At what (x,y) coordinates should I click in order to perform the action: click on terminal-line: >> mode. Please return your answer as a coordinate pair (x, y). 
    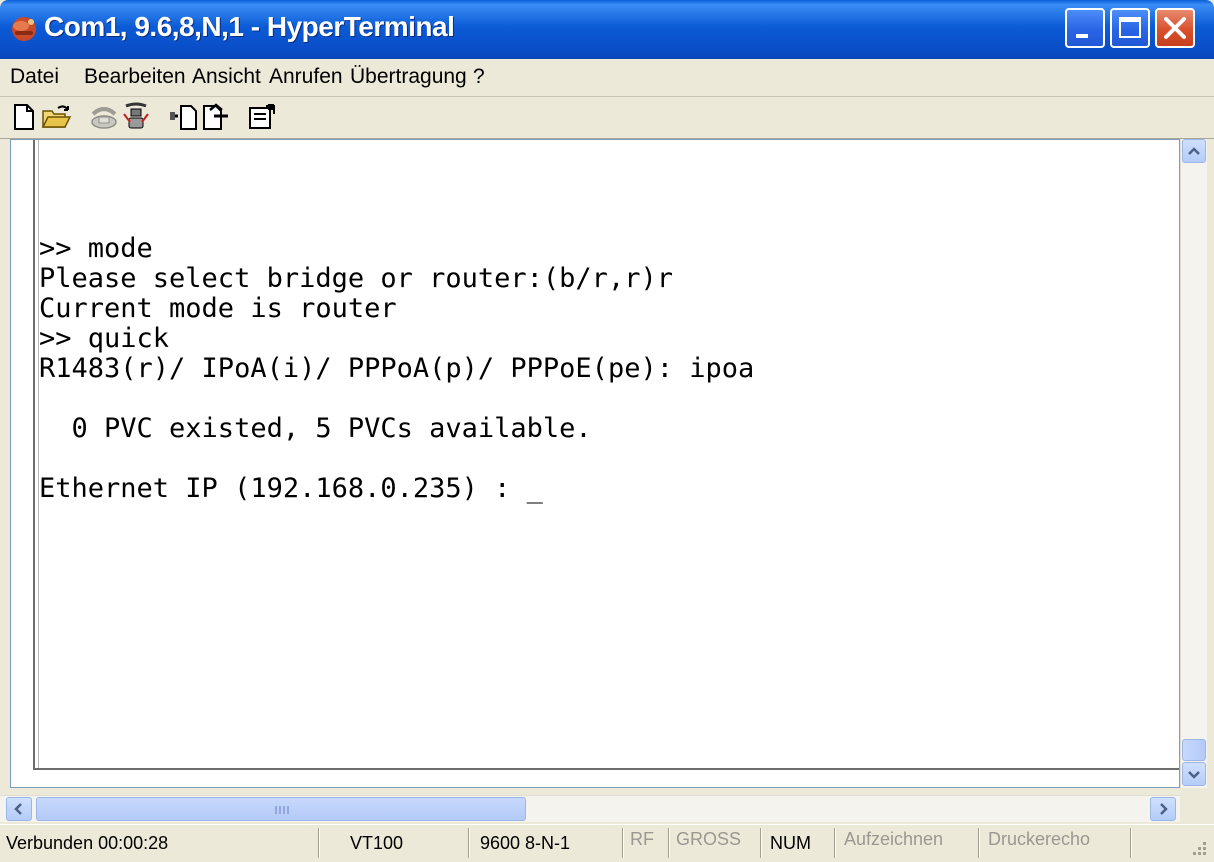
    Looking at the image, I should click on (96, 248).